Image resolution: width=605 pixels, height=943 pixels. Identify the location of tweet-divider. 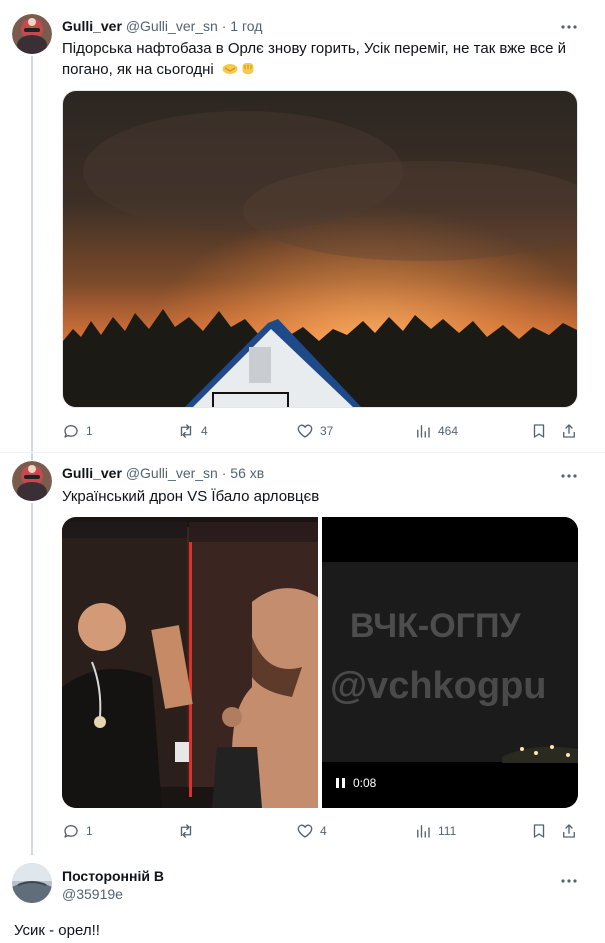
(302, 452).